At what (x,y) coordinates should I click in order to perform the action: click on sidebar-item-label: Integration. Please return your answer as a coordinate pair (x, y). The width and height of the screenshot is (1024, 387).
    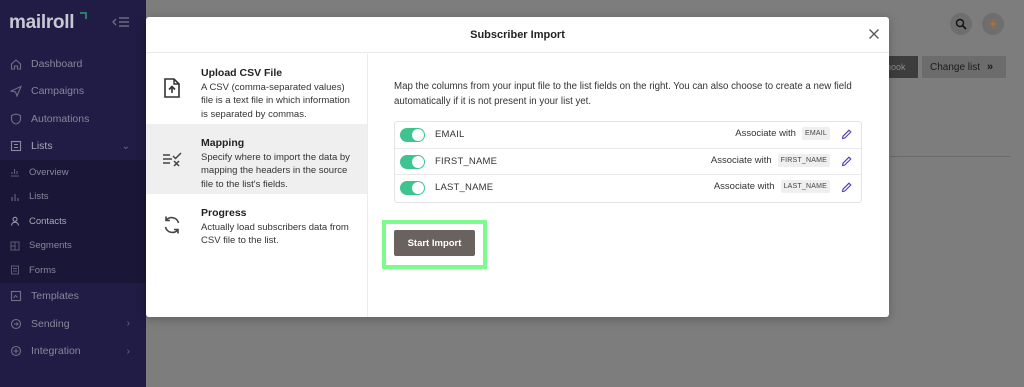
    Looking at the image, I should click on (56, 351).